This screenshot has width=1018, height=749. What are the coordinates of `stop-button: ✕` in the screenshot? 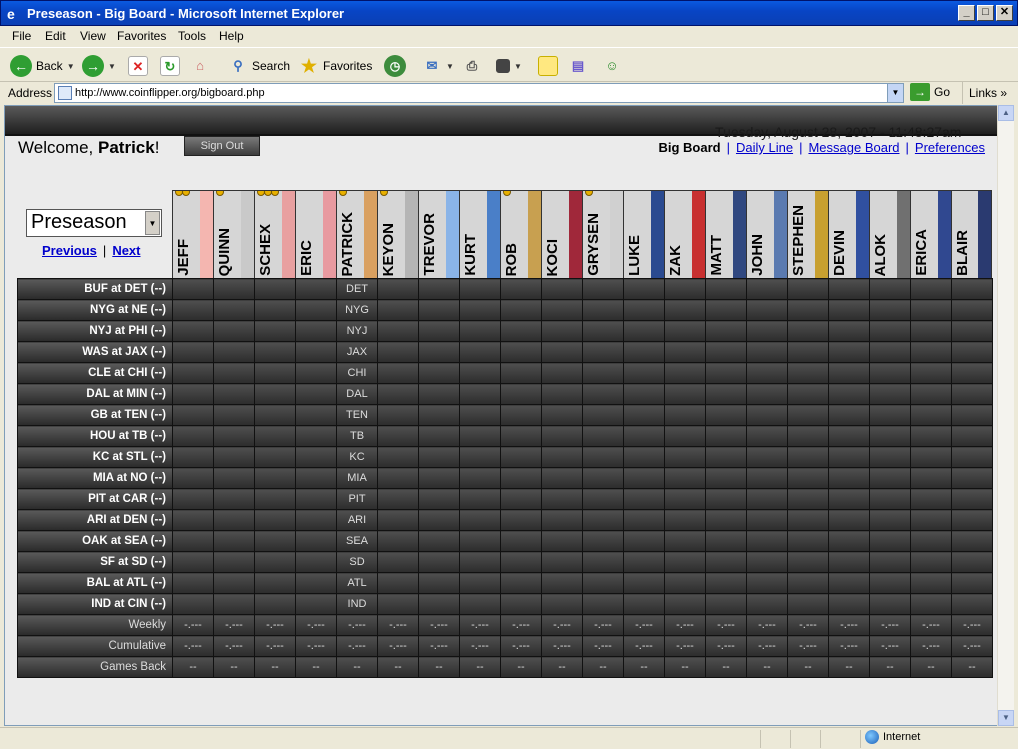 It's located at (138, 66).